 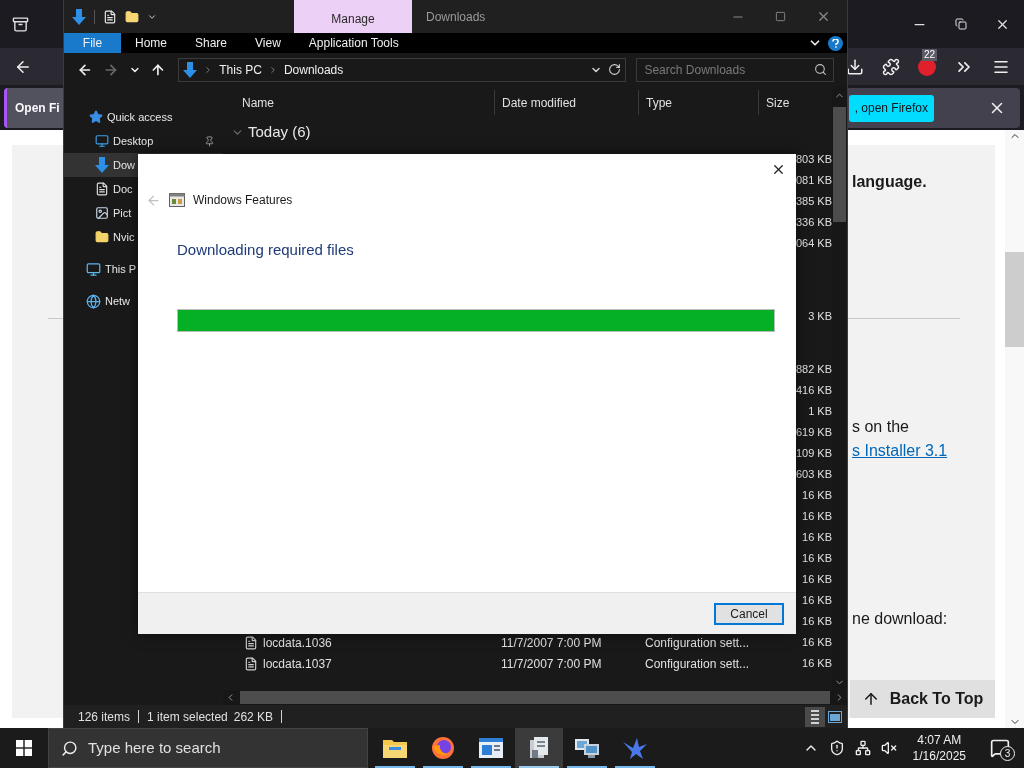 I want to click on file-size: 803 KB, so click(x=813, y=160).